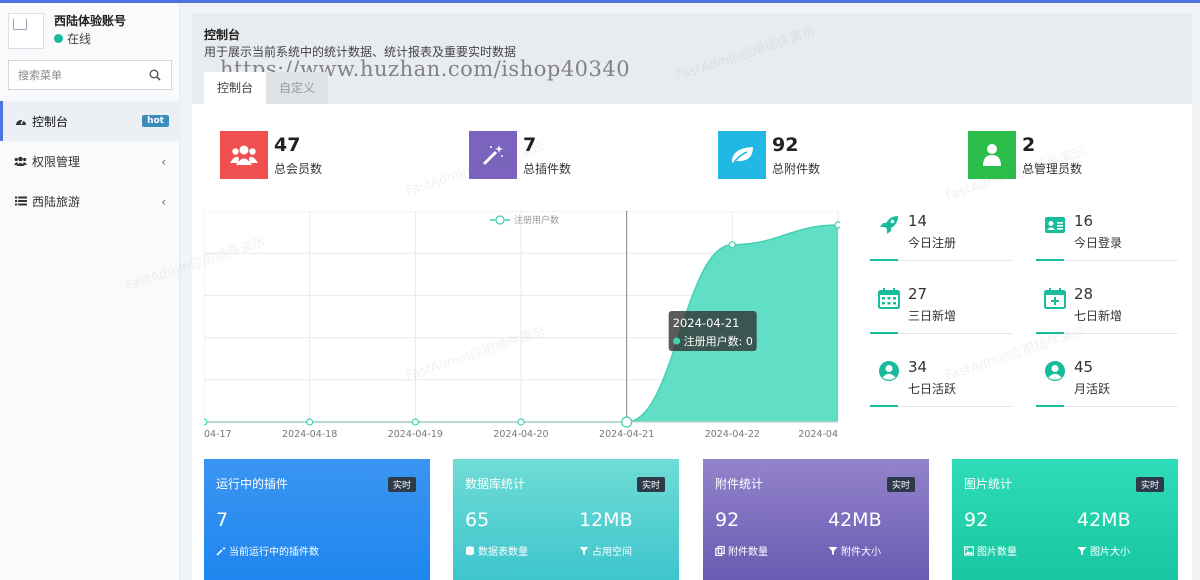 This screenshot has width=1200, height=580. Describe the element at coordinates (706, 323) in the screenshot. I see `tooltip-date: 2024-04-21` at that location.